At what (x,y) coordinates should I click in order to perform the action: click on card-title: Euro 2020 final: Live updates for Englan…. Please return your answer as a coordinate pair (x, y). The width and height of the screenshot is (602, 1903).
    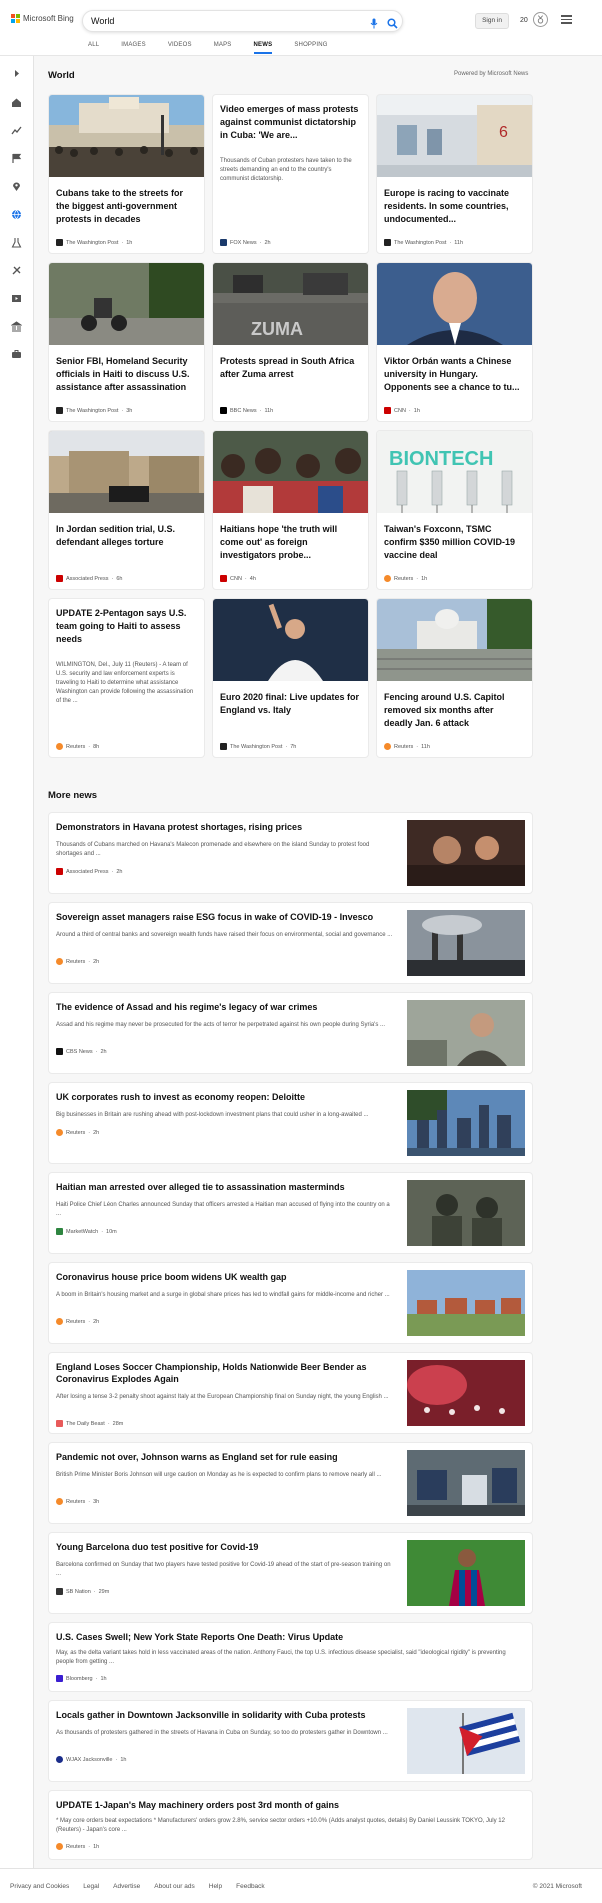
    Looking at the image, I should click on (290, 704).